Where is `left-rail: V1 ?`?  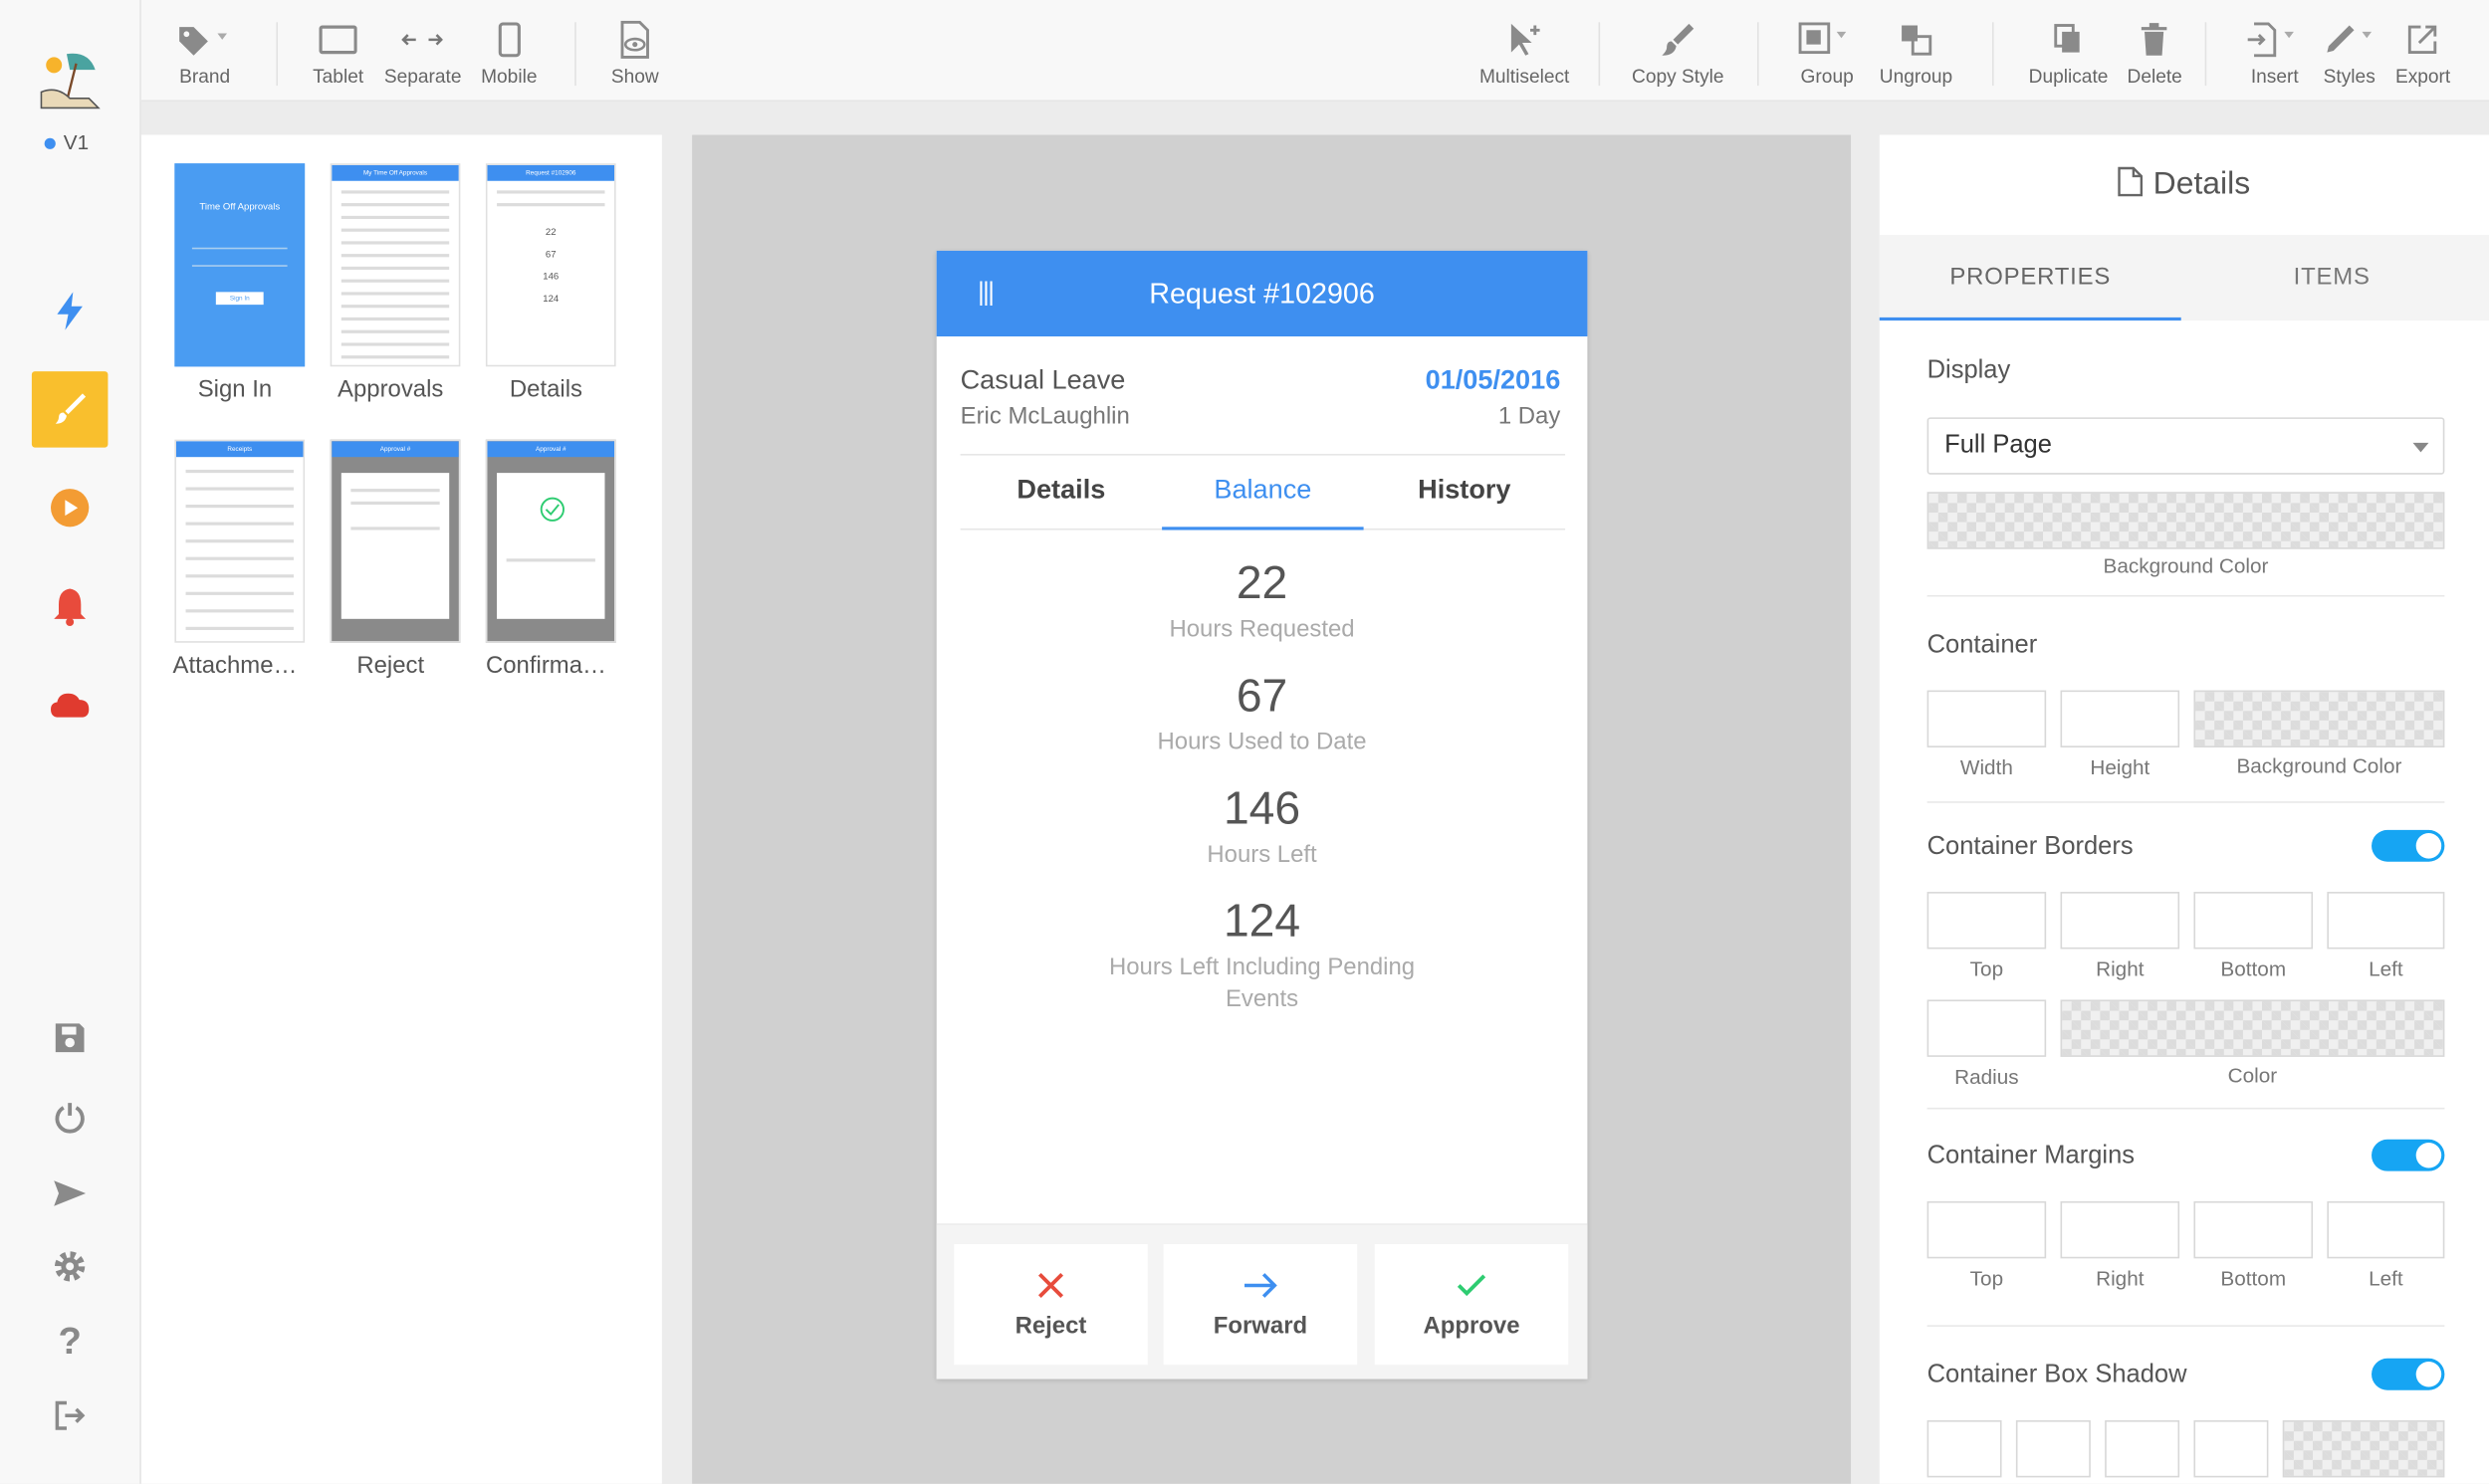
left-rail: V1 ? is located at coordinates (70, 742).